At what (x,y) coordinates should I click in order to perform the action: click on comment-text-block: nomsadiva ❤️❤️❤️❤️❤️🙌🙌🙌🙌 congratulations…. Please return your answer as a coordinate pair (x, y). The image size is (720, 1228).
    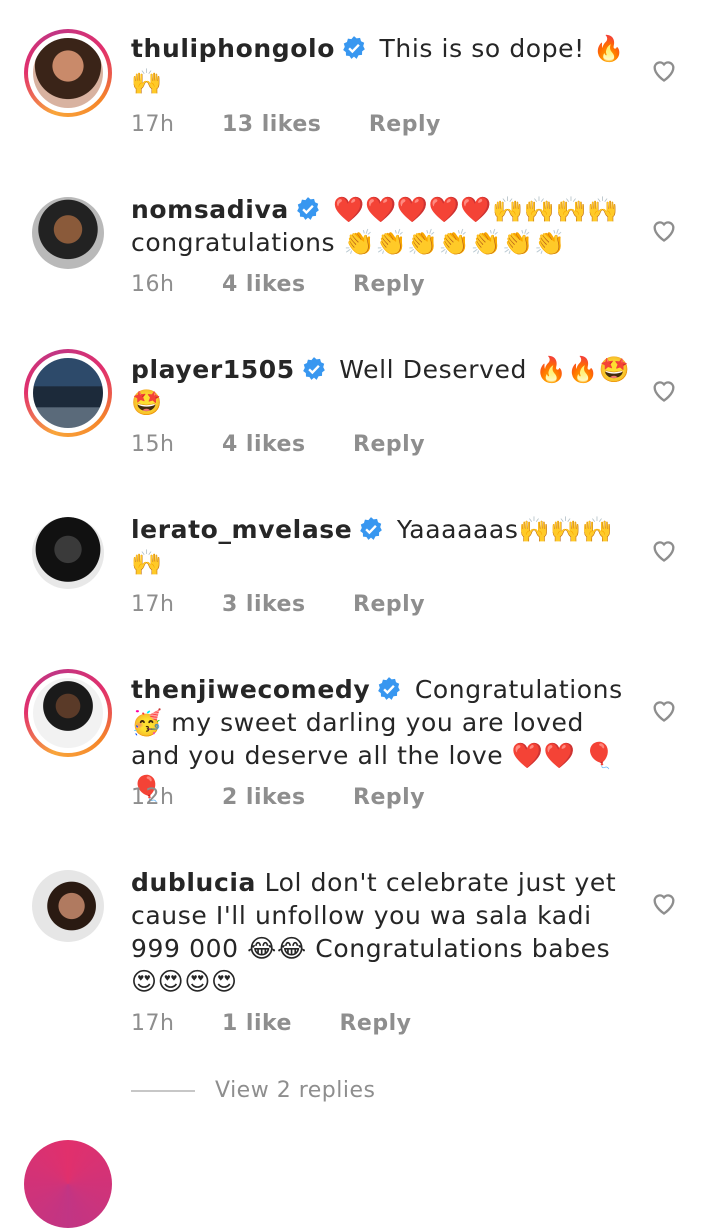
    Looking at the image, I should click on (381, 226).